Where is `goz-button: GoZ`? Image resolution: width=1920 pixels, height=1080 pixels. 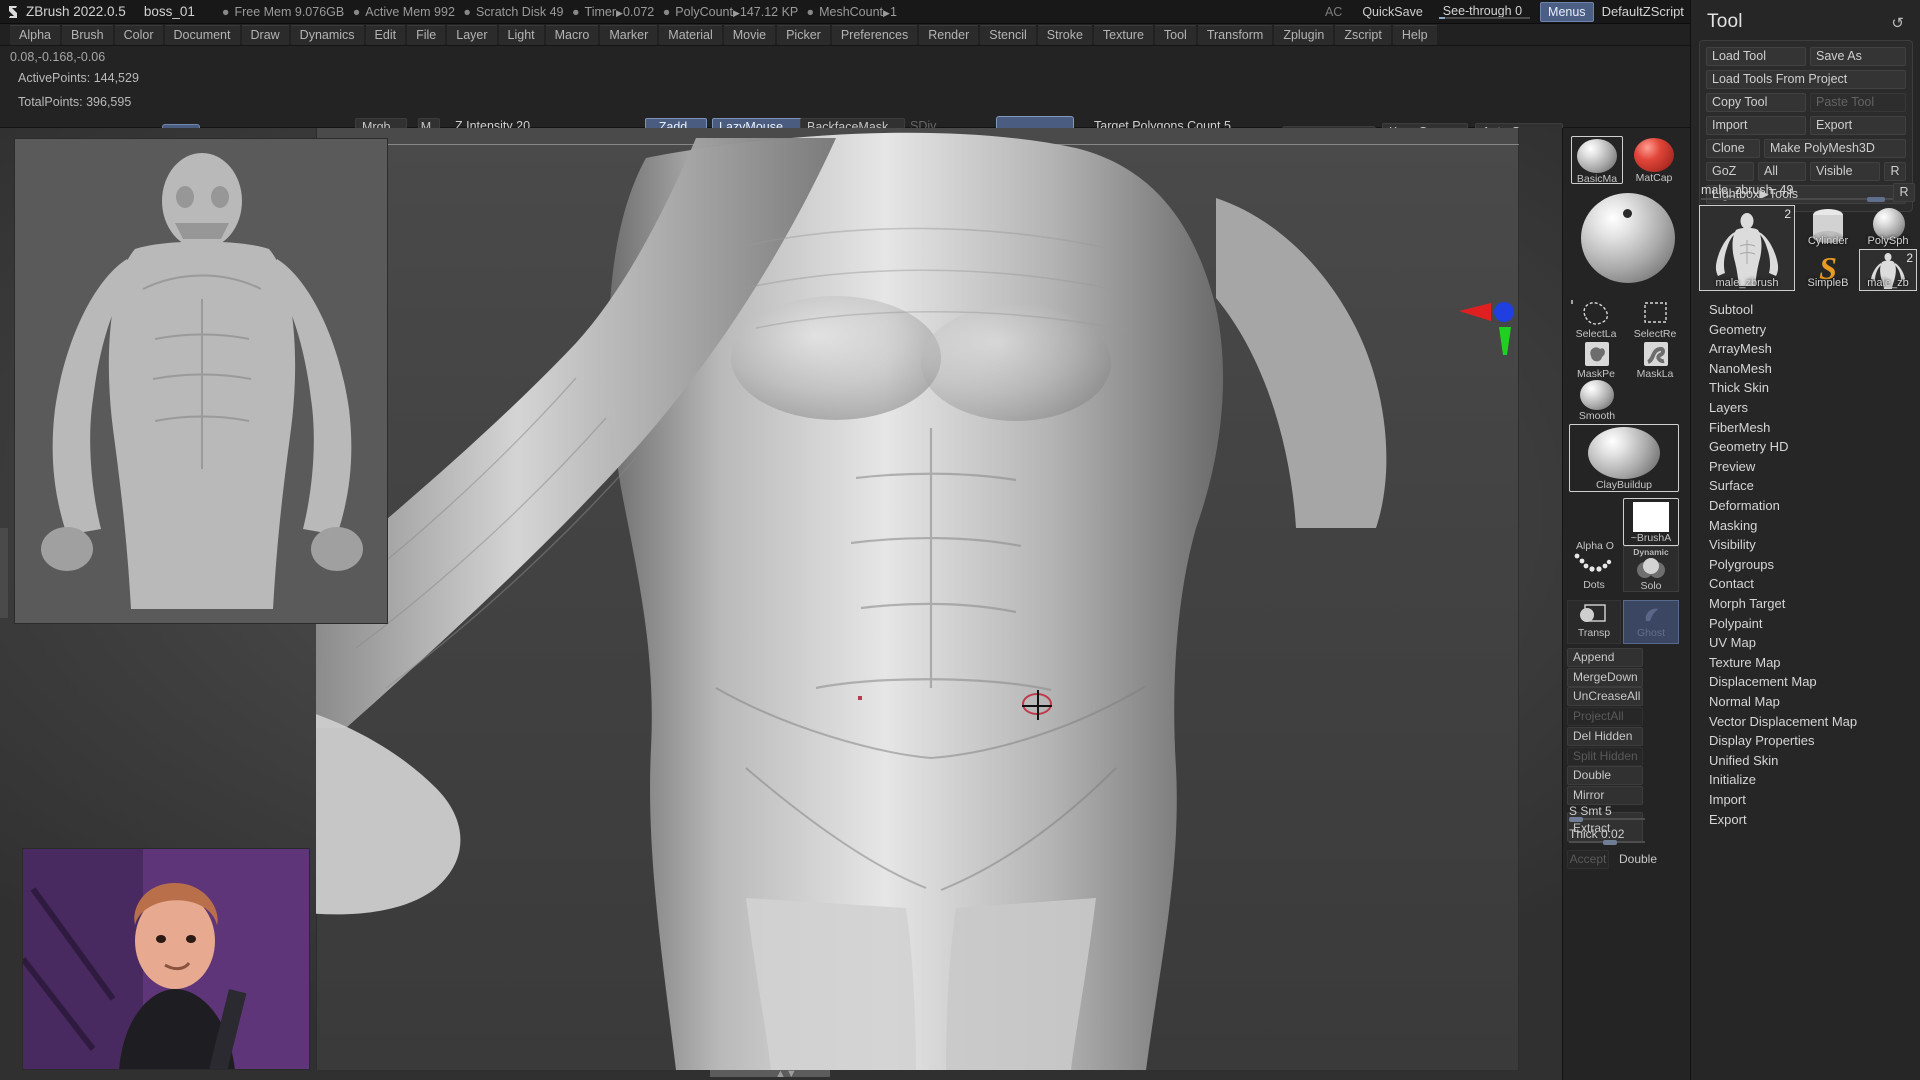
goz-button: GoZ is located at coordinates (1730, 171).